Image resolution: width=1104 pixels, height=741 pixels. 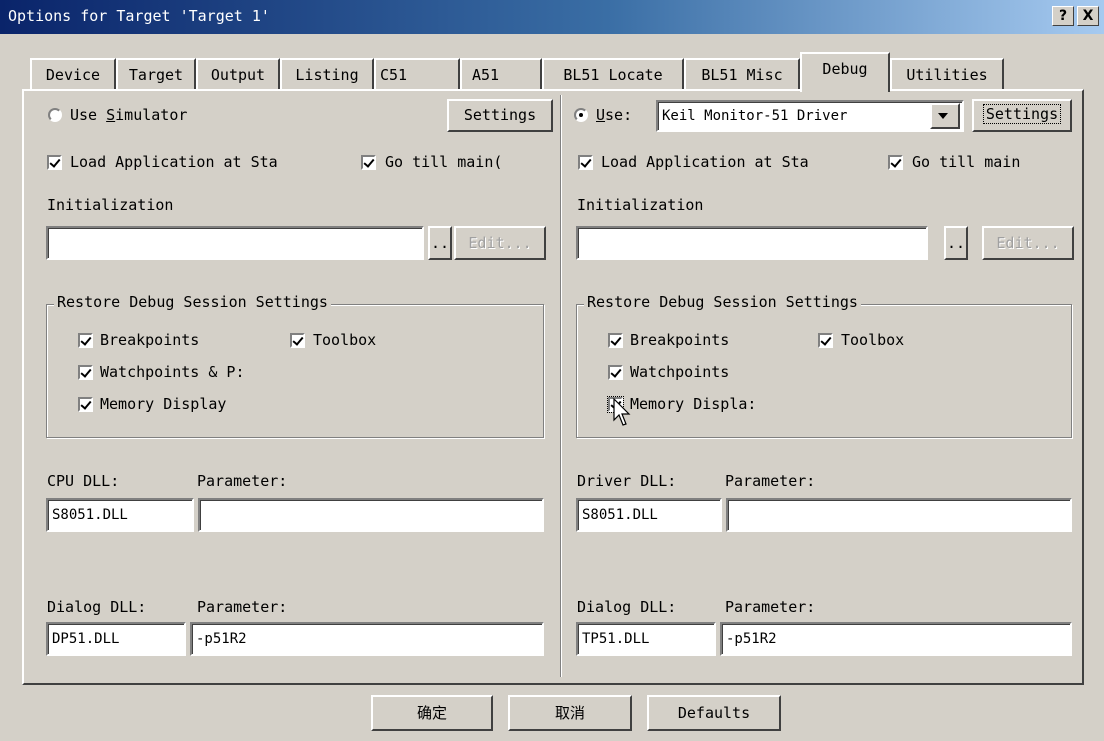 What do you see at coordinates (649, 515) in the screenshot?
I see `driver-dll-input: S8051.DLL` at bounding box center [649, 515].